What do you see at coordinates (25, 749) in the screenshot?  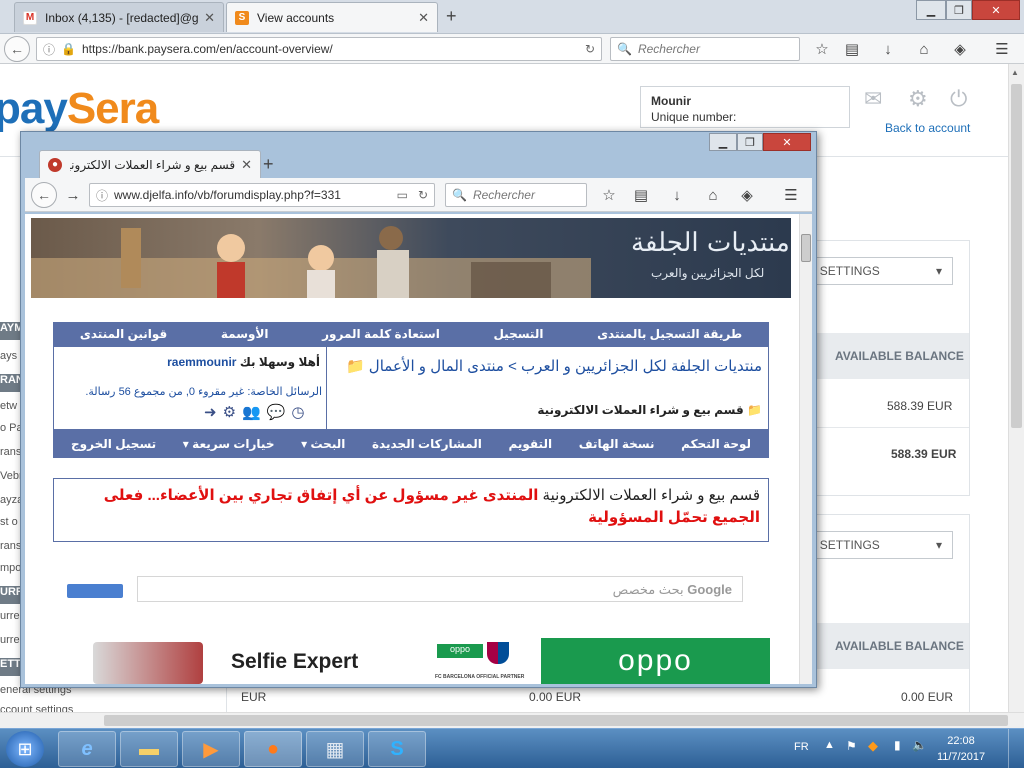 I see `start-icon: ⊞` at bounding box center [25, 749].